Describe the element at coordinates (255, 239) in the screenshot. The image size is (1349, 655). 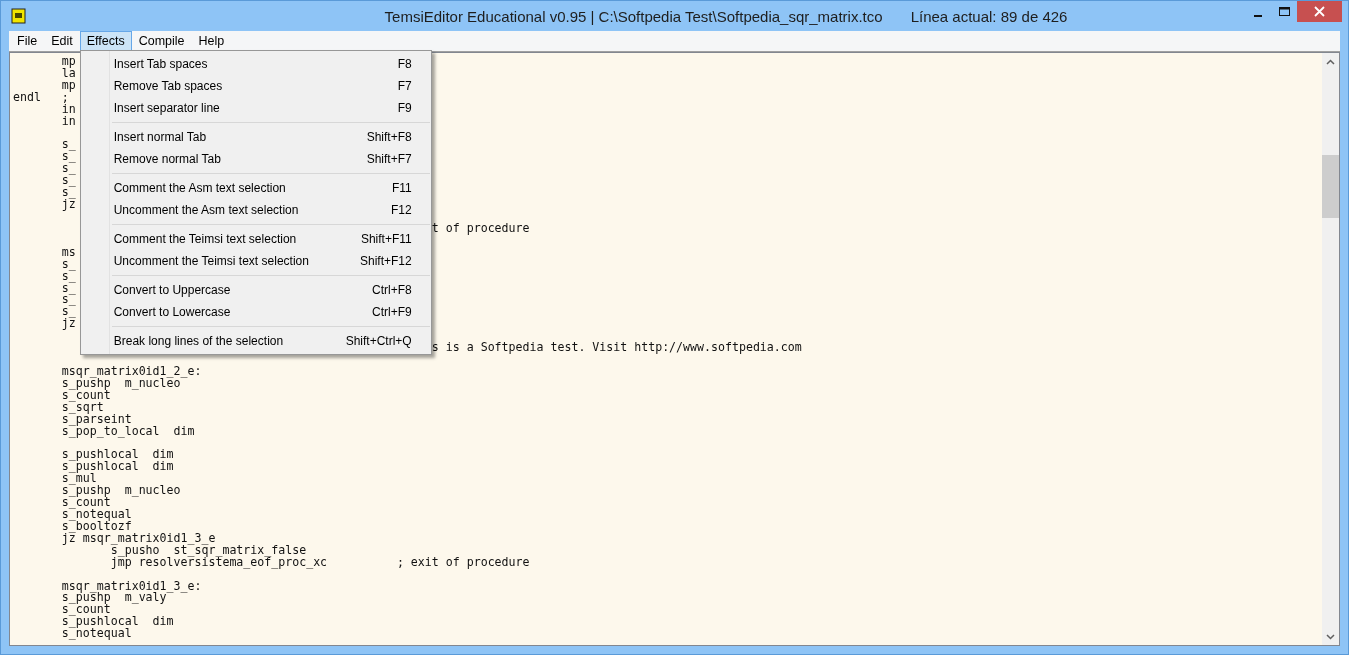
I see `dropdown-menu-item: Comment the Teimsi text selection Shift+F11` at that location.